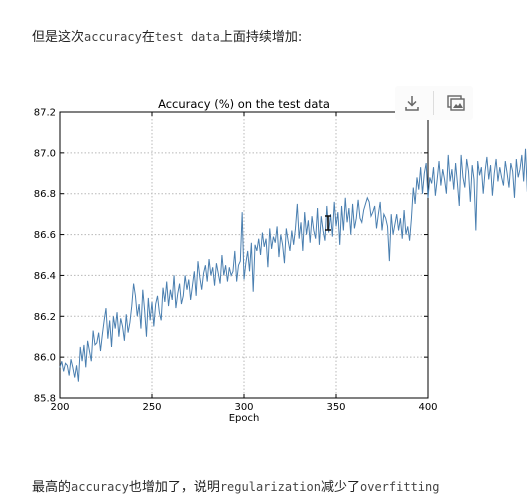 The image size is (527, 498). What do you see at coordinates (151, 407) in the screenshot?
I see `x-tick-label: 250` at bounding box center [151, 407].